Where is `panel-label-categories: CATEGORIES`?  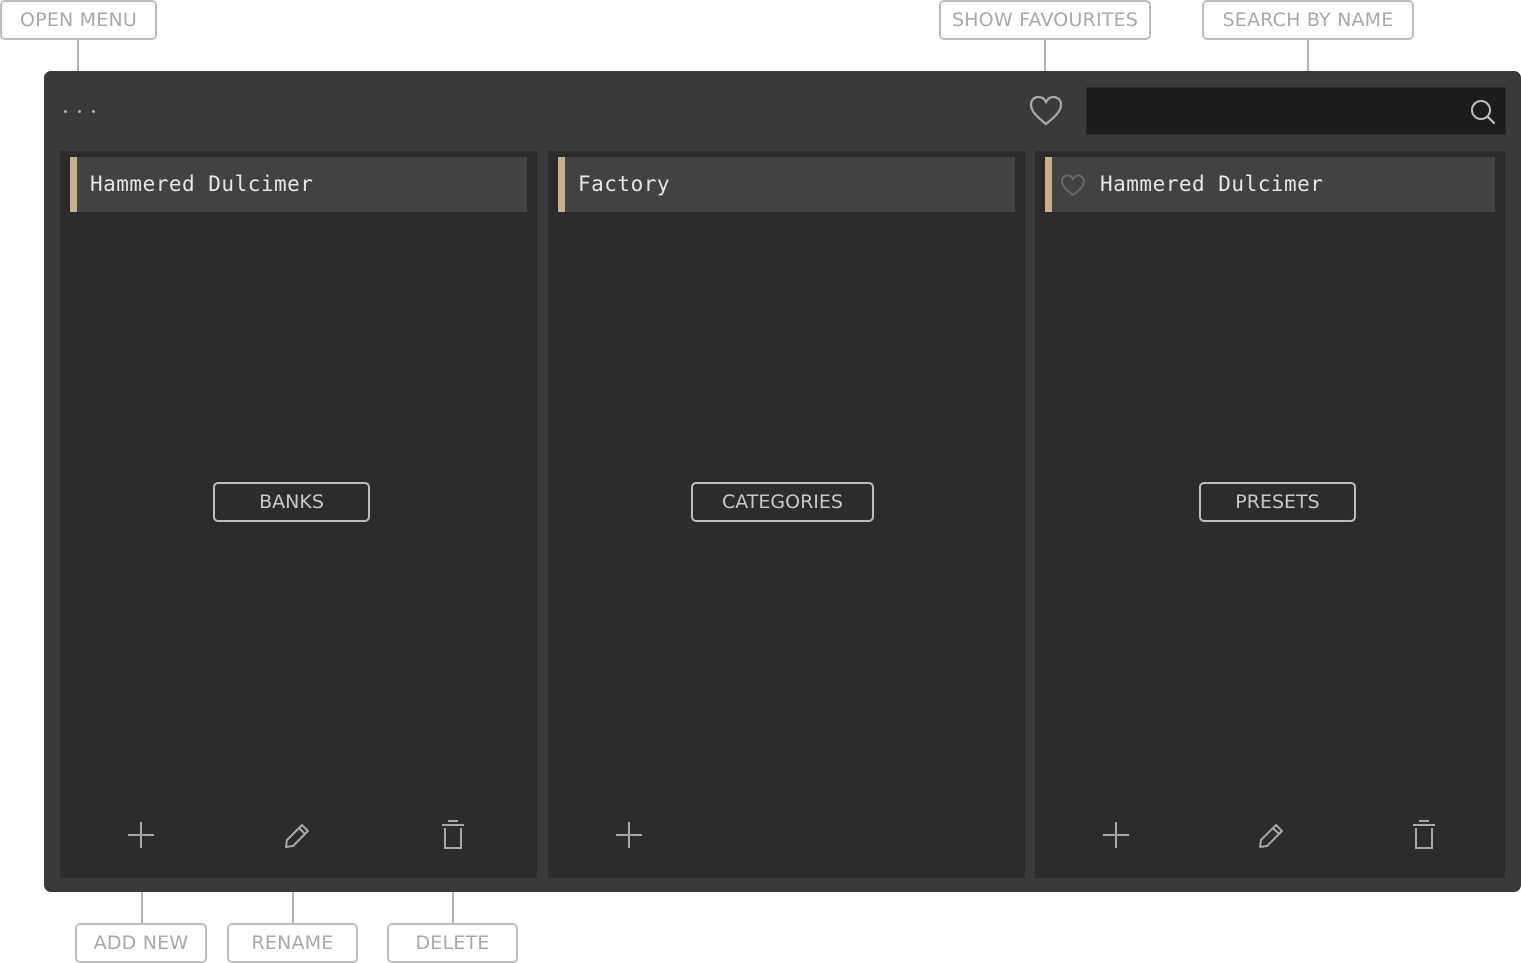 panel-label-categories: CATEGORIES is located at coordinates (782, 502).